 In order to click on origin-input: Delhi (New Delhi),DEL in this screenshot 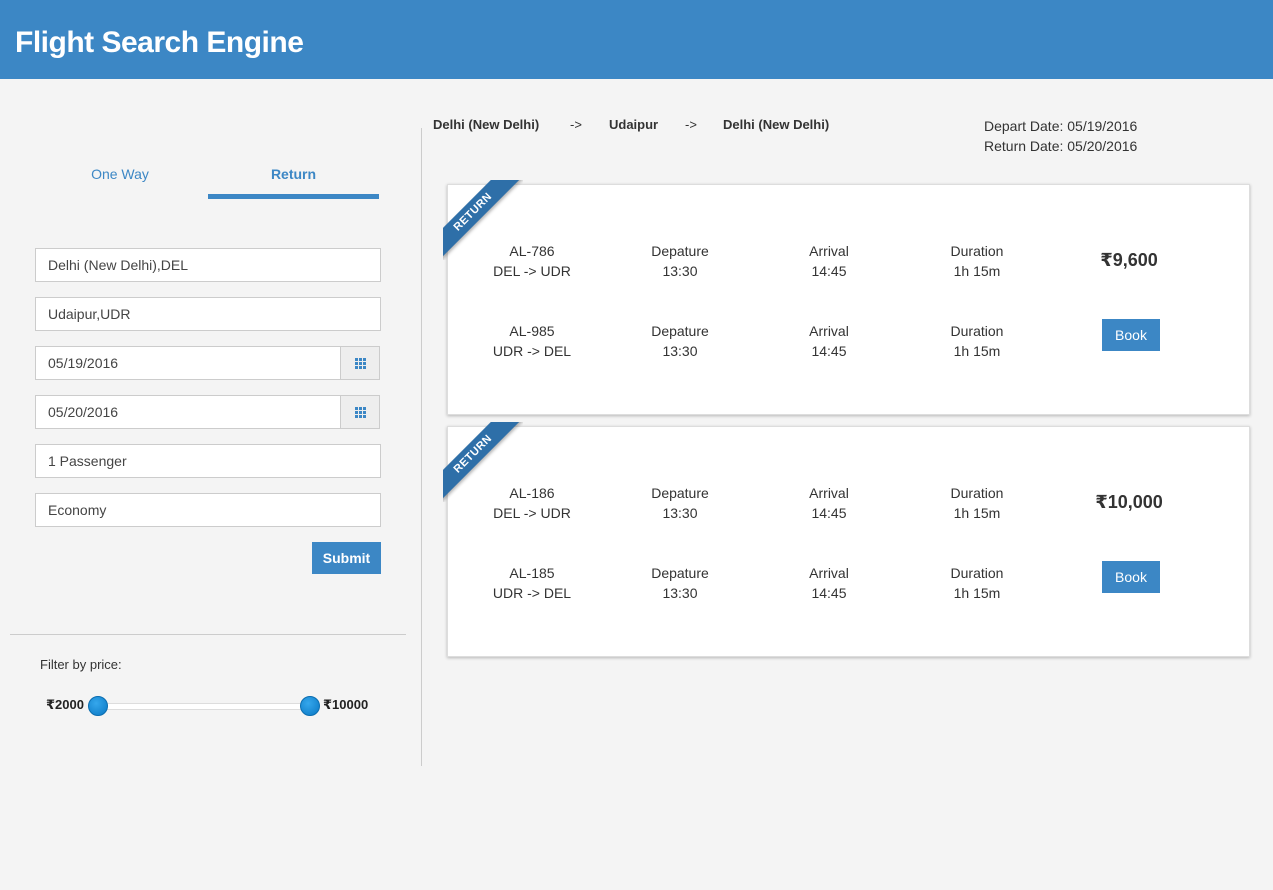, I will do `click(208, 265)`.